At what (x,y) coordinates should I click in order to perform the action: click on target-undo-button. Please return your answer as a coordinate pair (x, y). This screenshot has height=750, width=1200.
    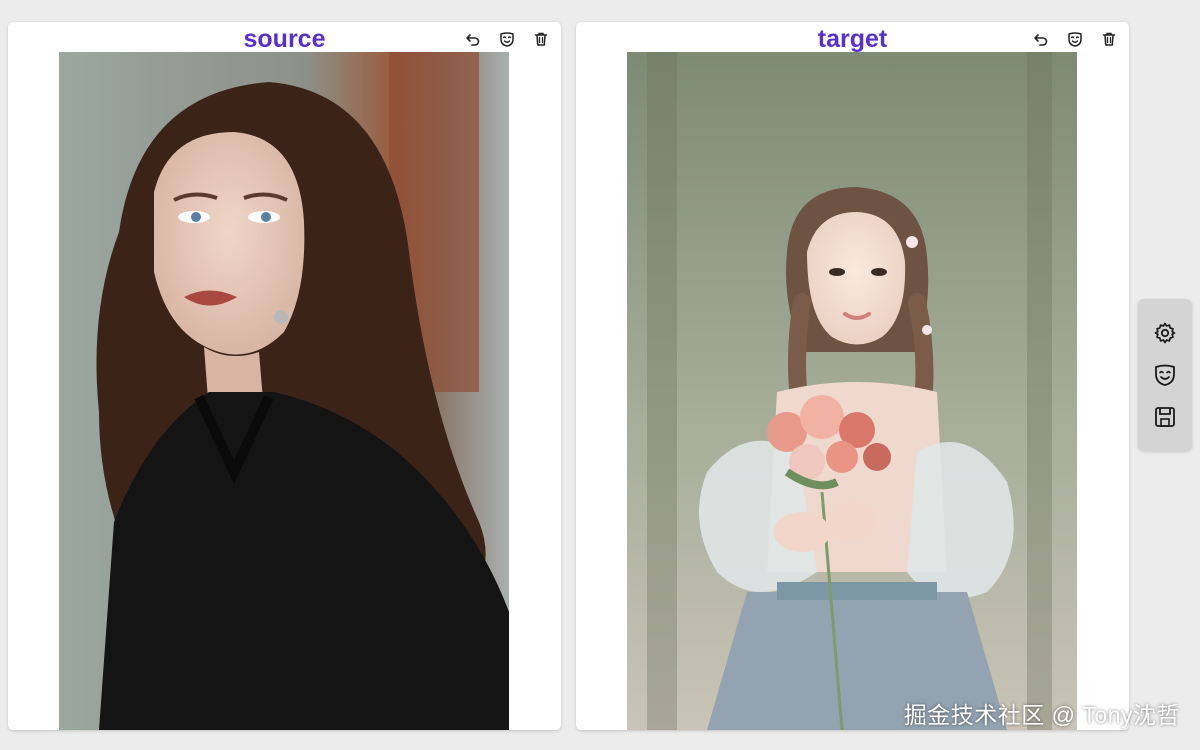
    Looking at the image, I should click on (1041, 39).